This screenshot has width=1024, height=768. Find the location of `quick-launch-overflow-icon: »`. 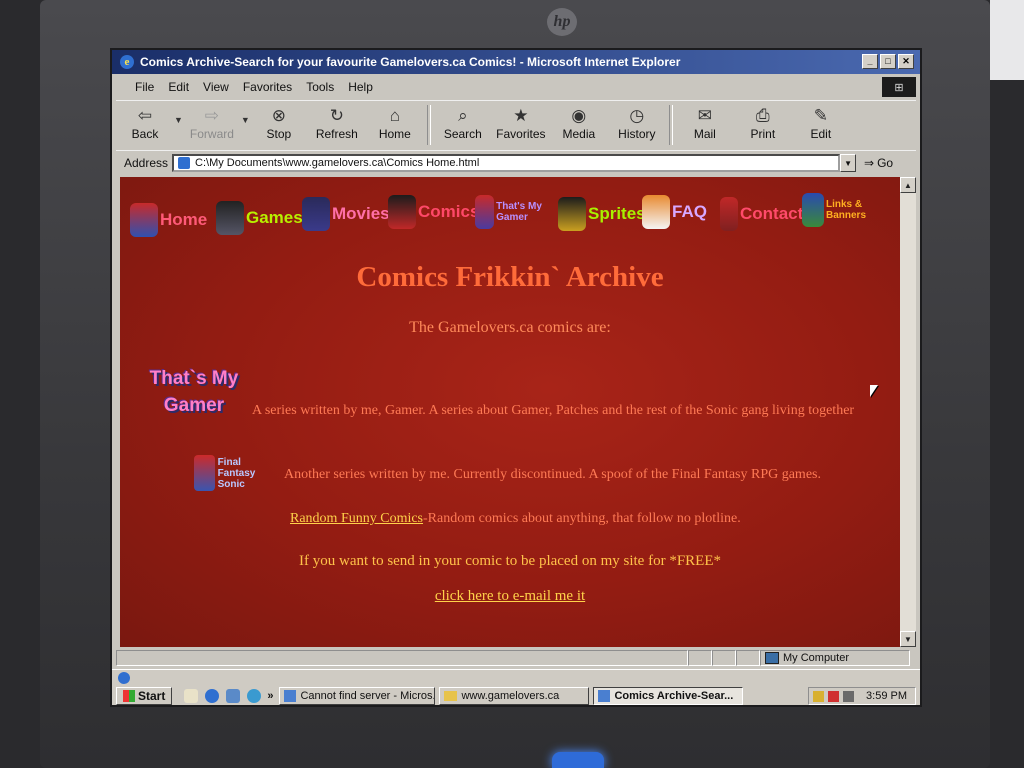

quick-launch-overflow-icon: » is located at coordinates (270, 696).